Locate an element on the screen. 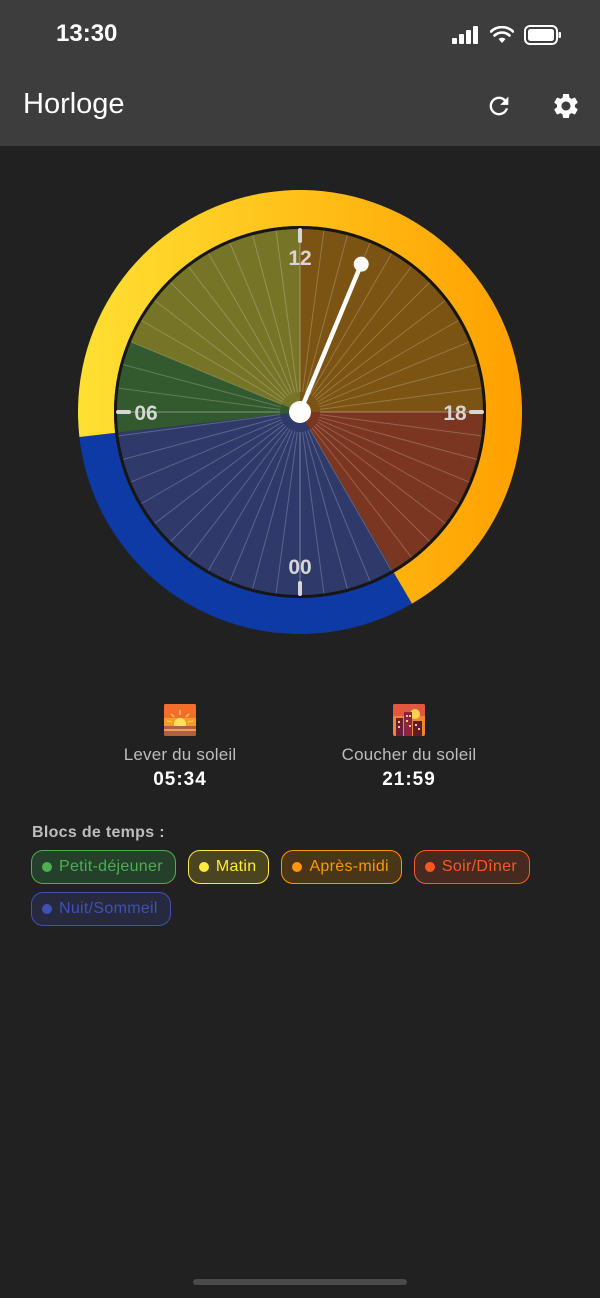 The height and width of the screenshot is (1298, 600). chip-label: Matin is located at coordinates (236, 866).